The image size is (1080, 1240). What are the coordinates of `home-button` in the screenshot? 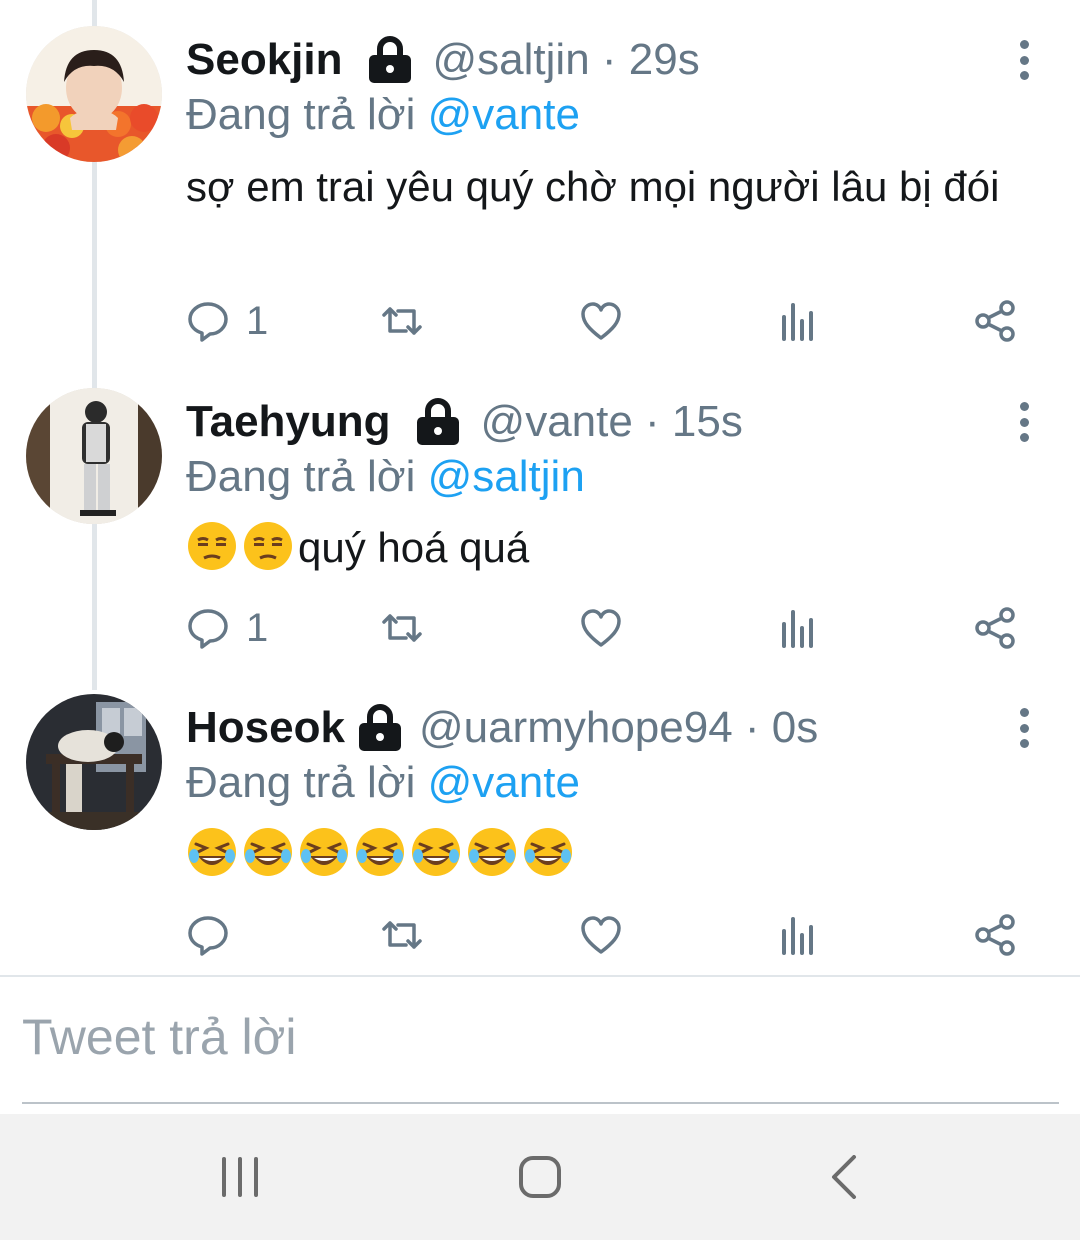 It's located at (540, 1177).